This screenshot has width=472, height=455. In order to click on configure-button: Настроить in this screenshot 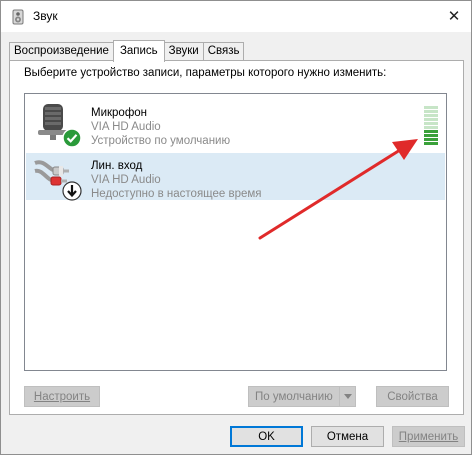, I will do `click(62, 396)`.